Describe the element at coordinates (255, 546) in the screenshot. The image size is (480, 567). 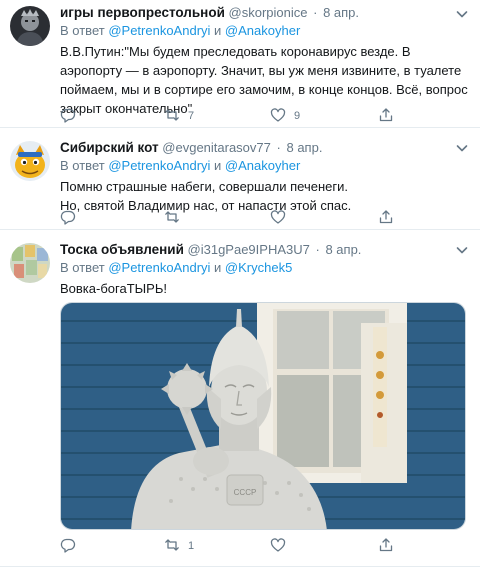
I see `tweet-actions: 1` at that location.